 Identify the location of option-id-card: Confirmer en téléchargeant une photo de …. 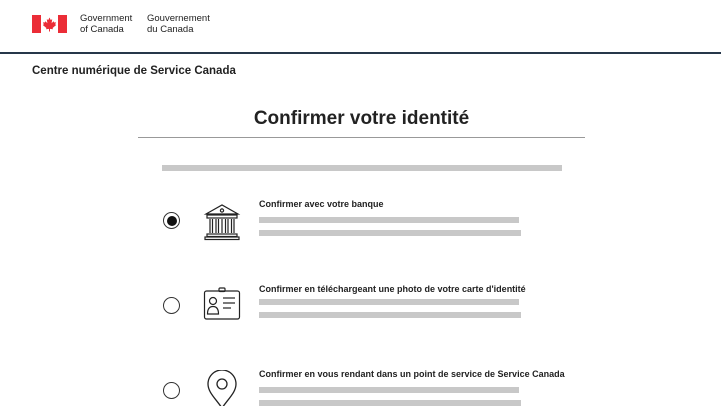
(360, 311).